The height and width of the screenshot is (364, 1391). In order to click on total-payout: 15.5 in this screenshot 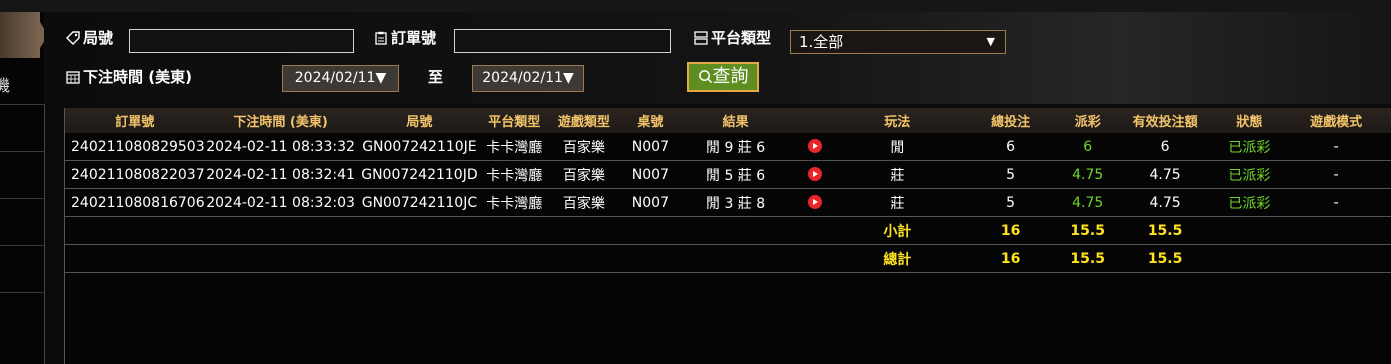, I will do `click(1087, 258)`.